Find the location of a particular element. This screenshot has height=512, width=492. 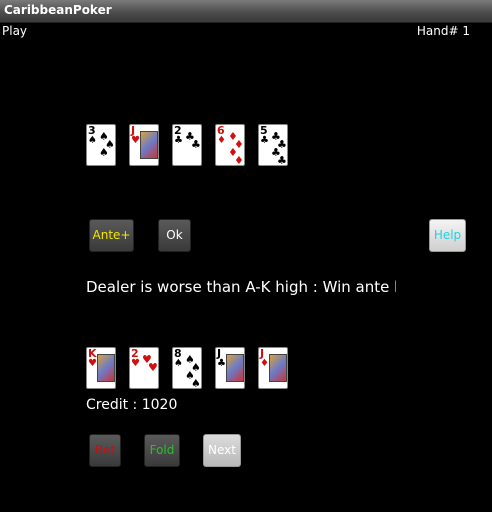

playing-card: J ♦ is located at coordinates (273, 368).